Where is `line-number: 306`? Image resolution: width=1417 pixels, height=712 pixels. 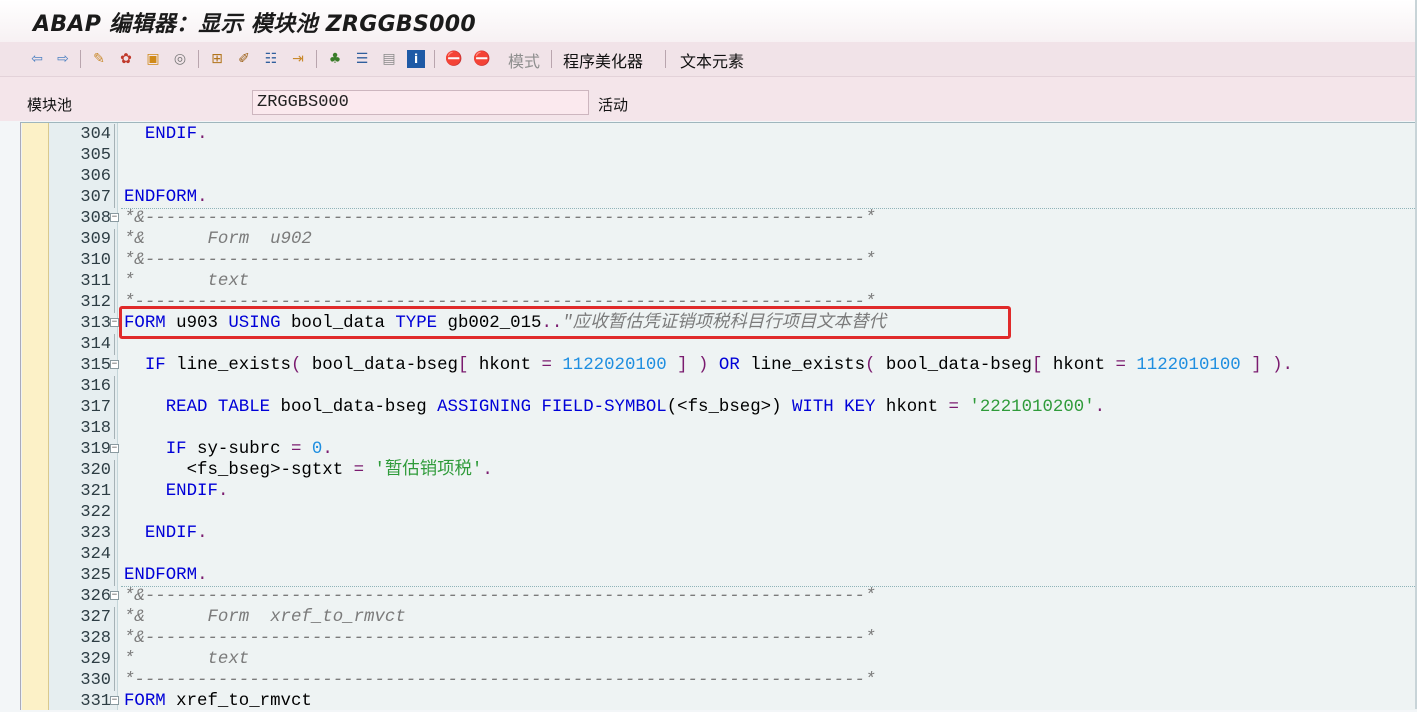 line-number: 306 is located at coordinates (95, 176).